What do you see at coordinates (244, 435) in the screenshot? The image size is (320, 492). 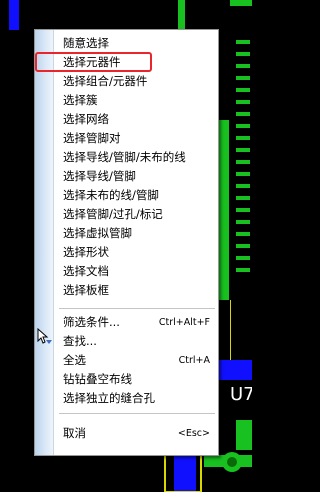 I see `pcb-pad` at bounding box center [244, 435].